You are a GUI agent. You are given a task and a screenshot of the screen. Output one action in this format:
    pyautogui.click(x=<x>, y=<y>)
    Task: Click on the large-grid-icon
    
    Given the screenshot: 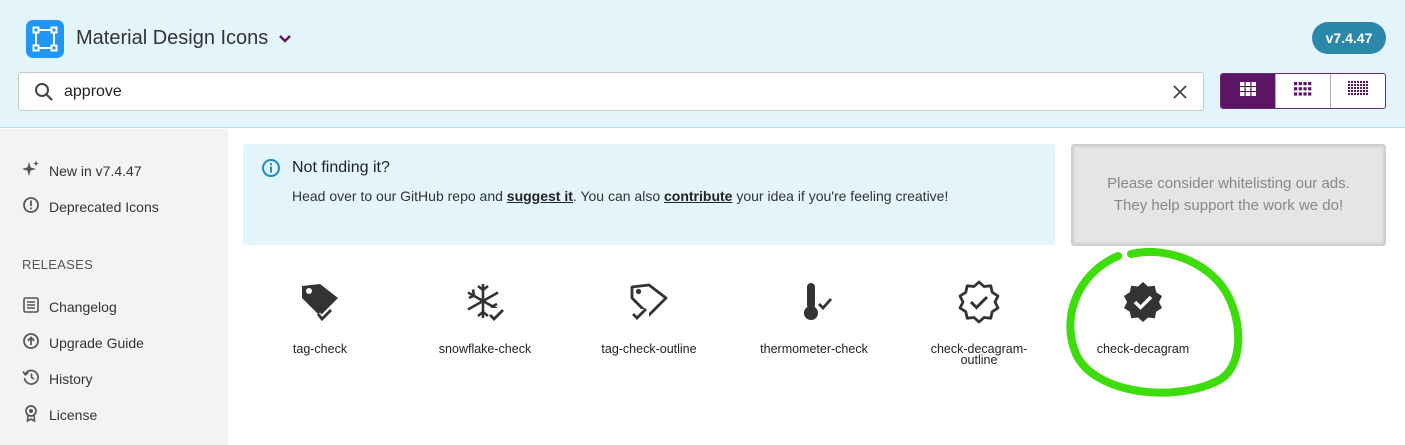 What is the action you would take?
    pyautogui.click(x=1248, y=91)
    